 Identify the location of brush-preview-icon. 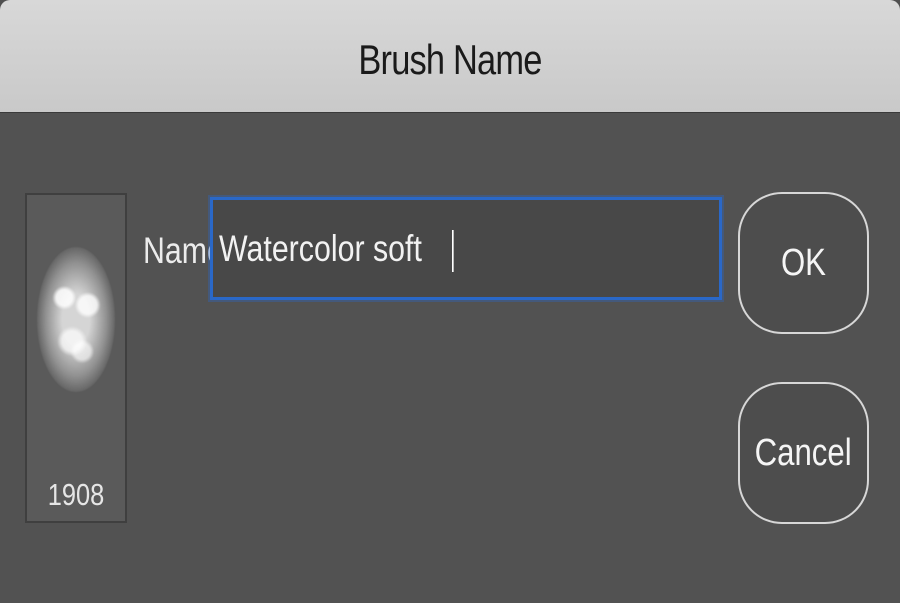
(76, 319).